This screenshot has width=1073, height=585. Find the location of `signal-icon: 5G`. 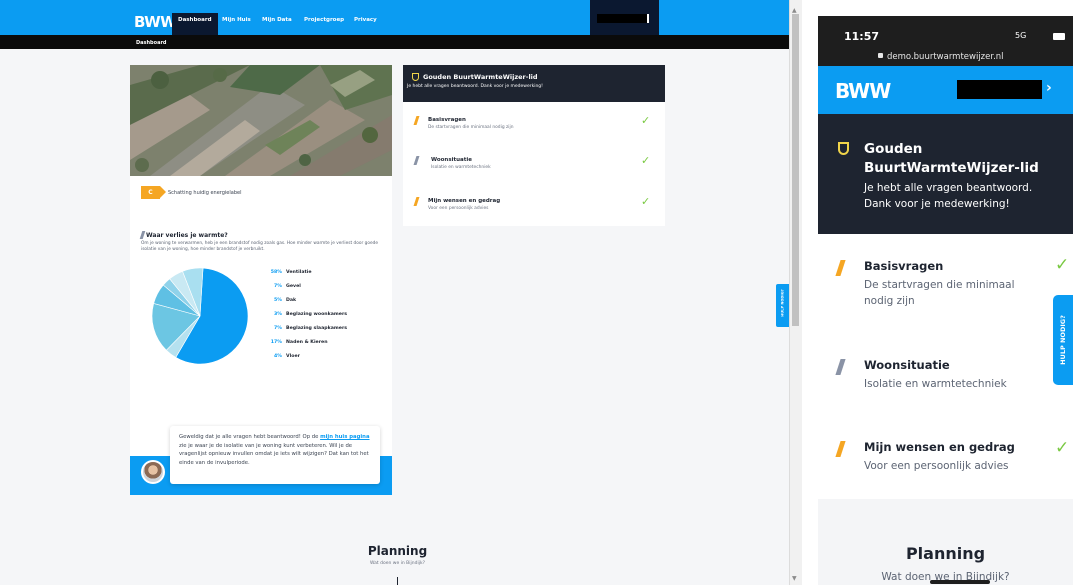

signal-icon: 5G is located at coordinates (1021, 35).